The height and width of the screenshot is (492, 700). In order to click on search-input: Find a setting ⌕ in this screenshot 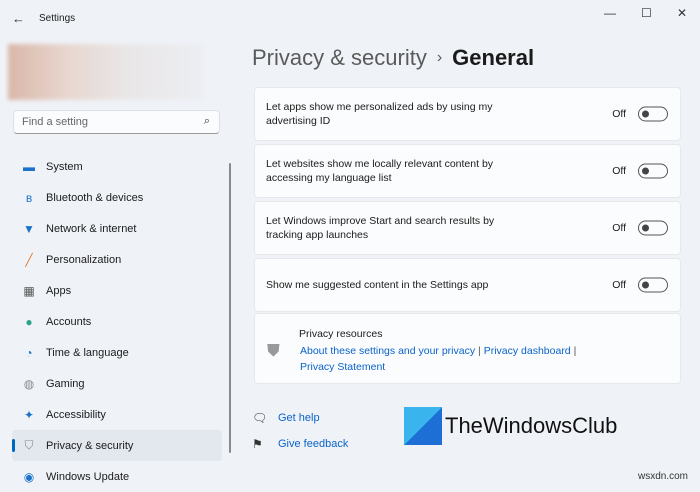, I will do `click(116, 122)`.